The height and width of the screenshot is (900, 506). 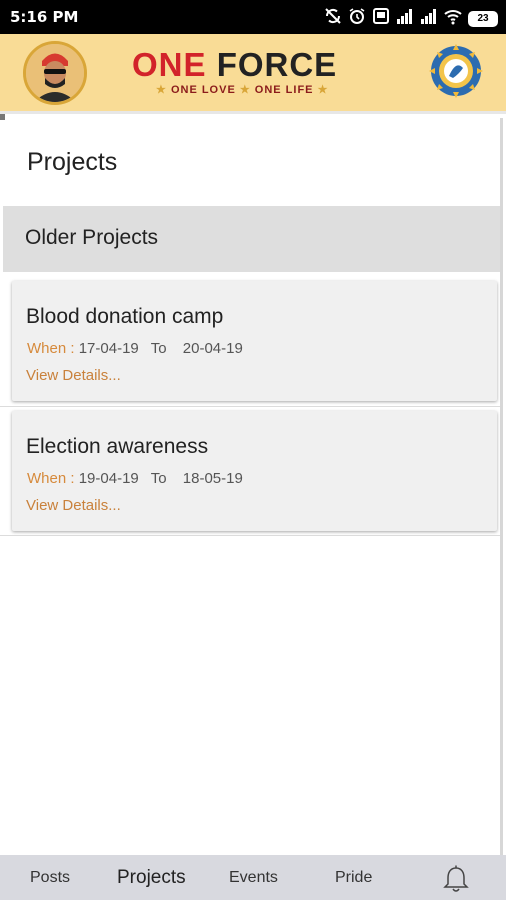 What do you see at coordinates (453, 18) in the screenshot?
I see `wifi-icon` at bounding box center [453, 18].